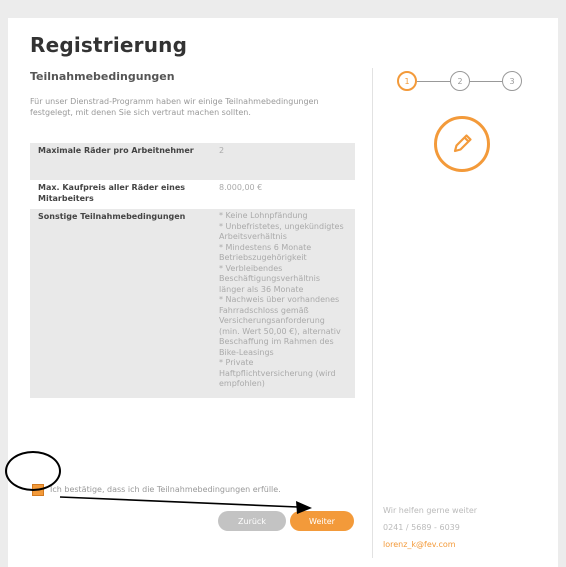 The height and width of the screenshot is (567, 566). What do you see at coordinates (430, 544) in the screenshot?
I see `help-email: lorenz_k@fev.com` at bounding box center [430, 544].